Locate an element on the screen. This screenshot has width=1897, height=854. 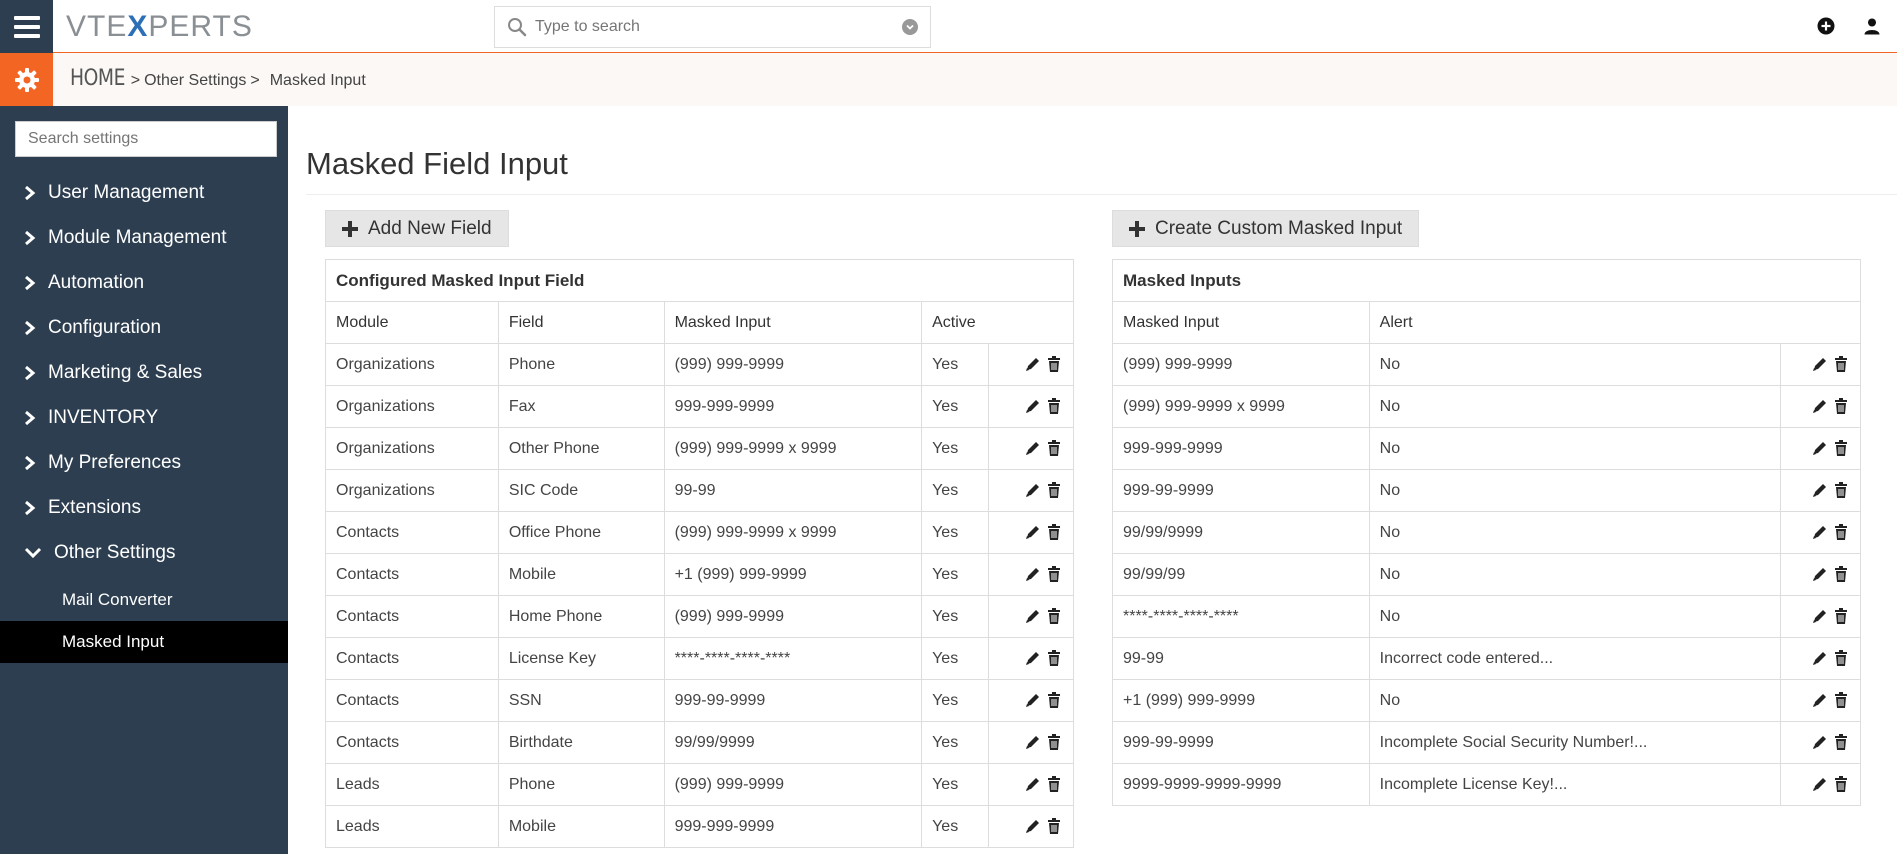
breadcrumb-other-settings: Other Settings is located at coordinates (195, 81).